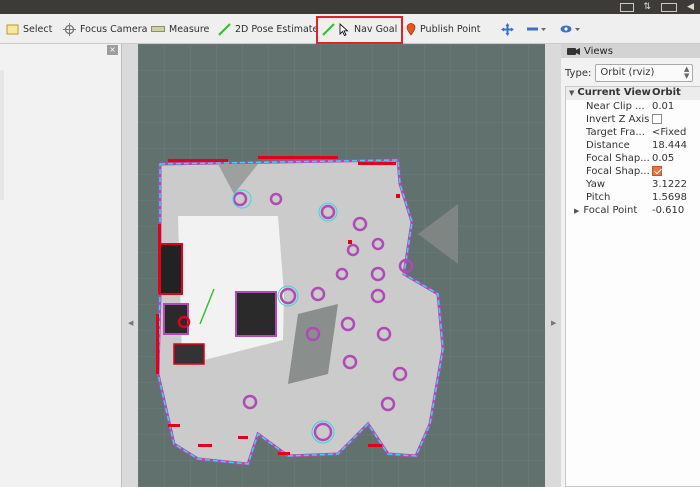 The width and height of the screenshot is (700, 487). I want to click on minus-icon, so click(536, 29).